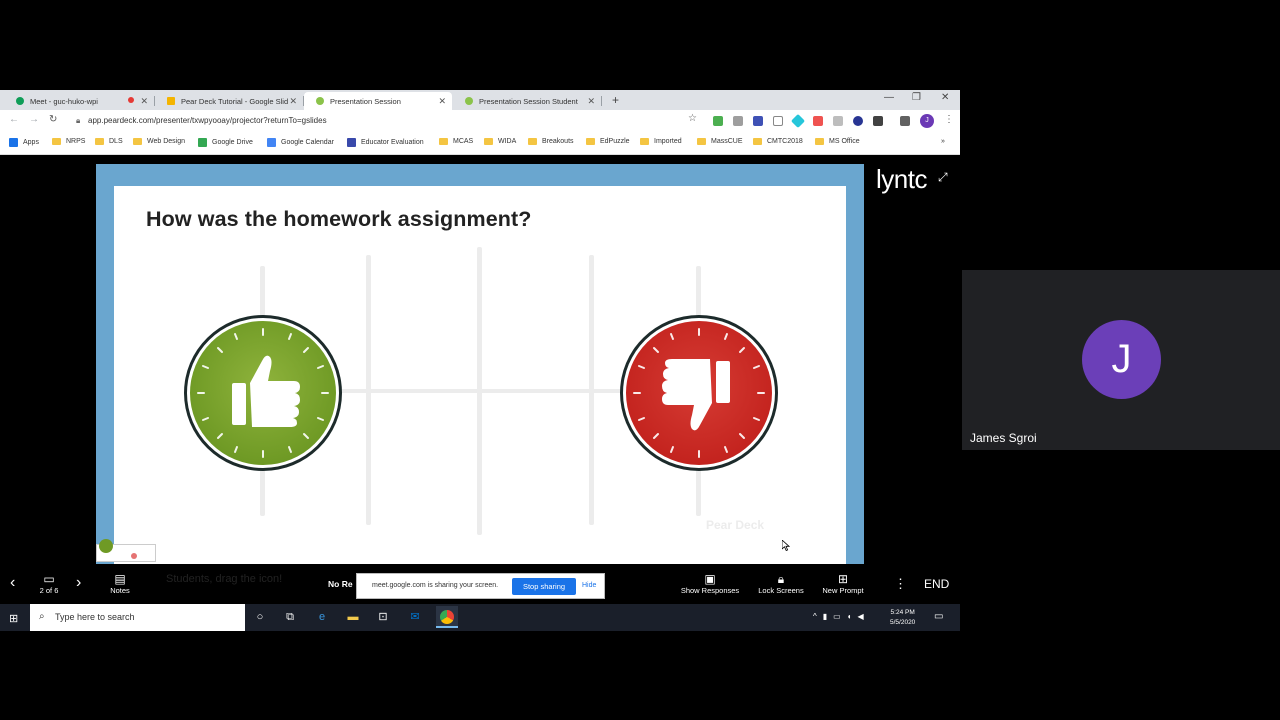  I want to click on expand-icon: ⤢, so click(943, 177).